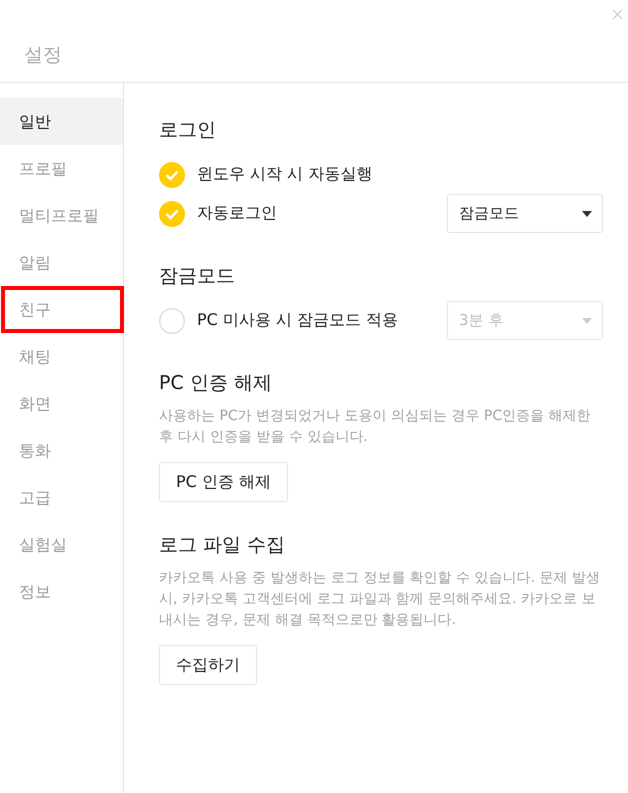 Image resolution: width=628 pixels, height=793 pixels. What do you see at coordinates (43, 55) in the screenshot?
I see `window-title: 설정` at bounding box center [43, 55].